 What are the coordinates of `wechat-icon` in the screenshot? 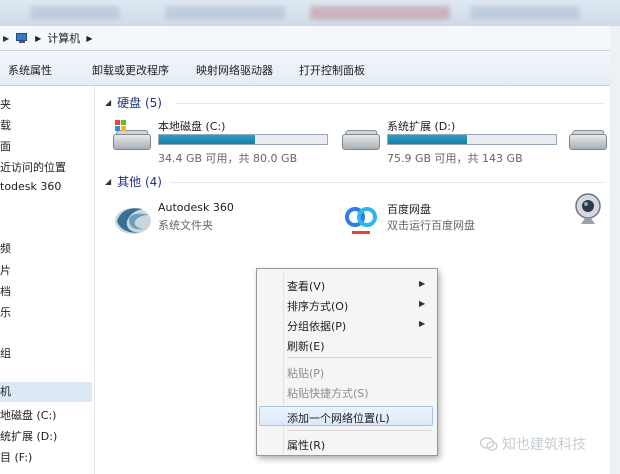 It's located at (489, 444).